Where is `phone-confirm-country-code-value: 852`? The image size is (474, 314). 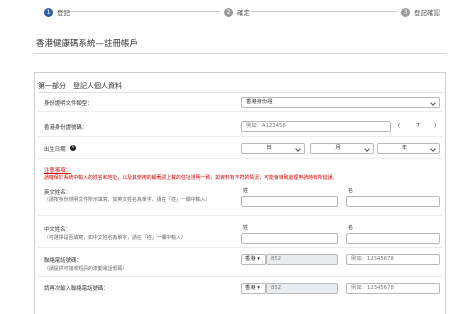 phone-confirm-country-code-value: 852 is located at coordinates (276, 288).